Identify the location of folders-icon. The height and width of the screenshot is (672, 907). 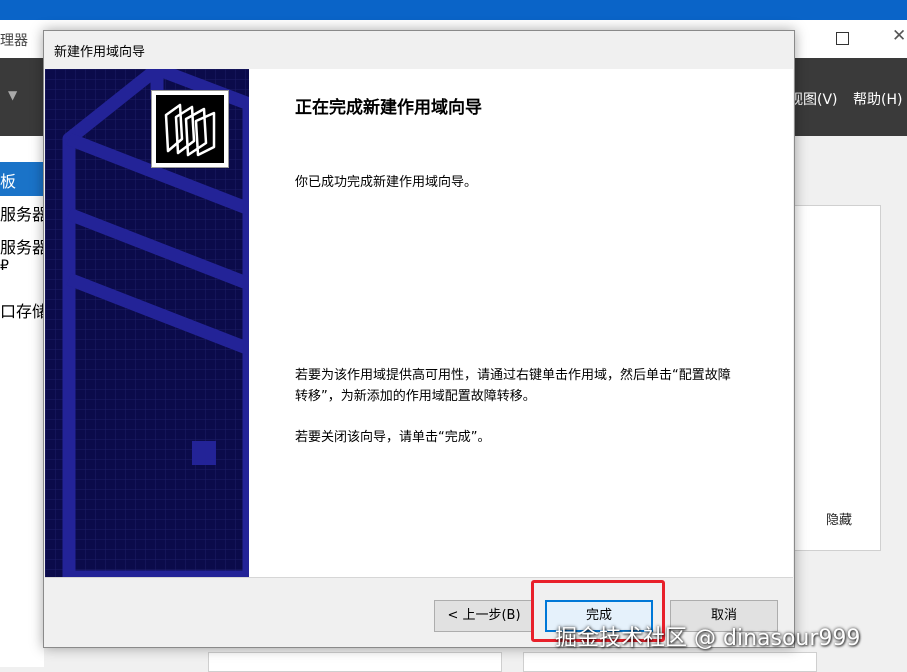
(190, 129).